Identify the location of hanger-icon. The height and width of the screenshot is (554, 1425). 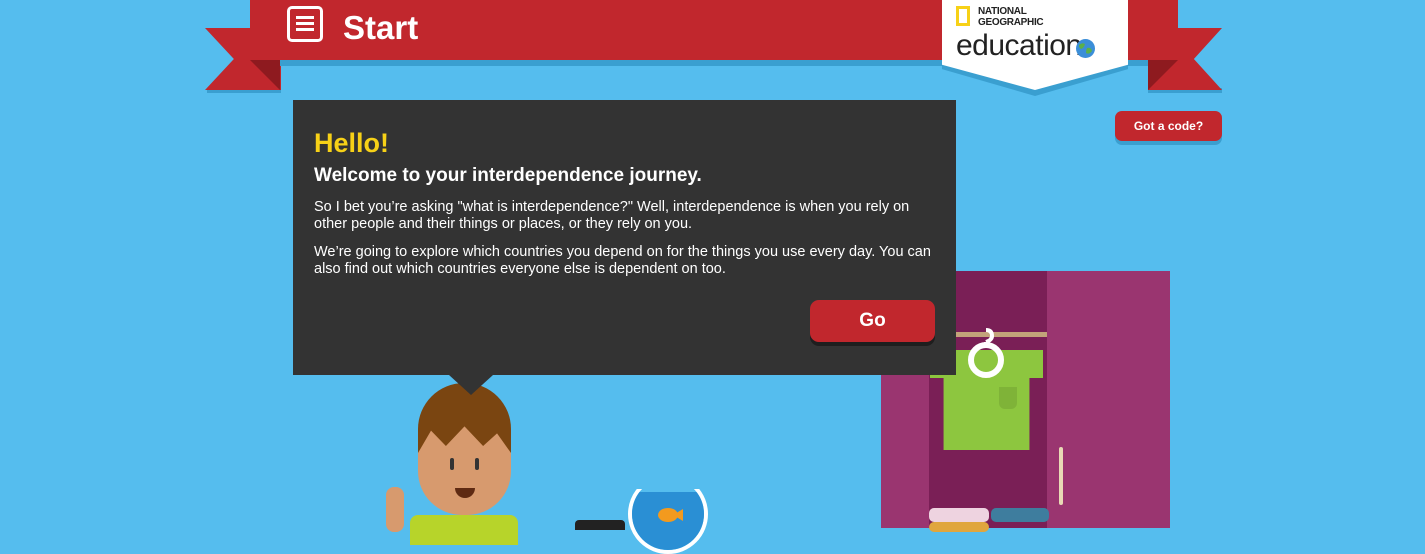
(986, 354).